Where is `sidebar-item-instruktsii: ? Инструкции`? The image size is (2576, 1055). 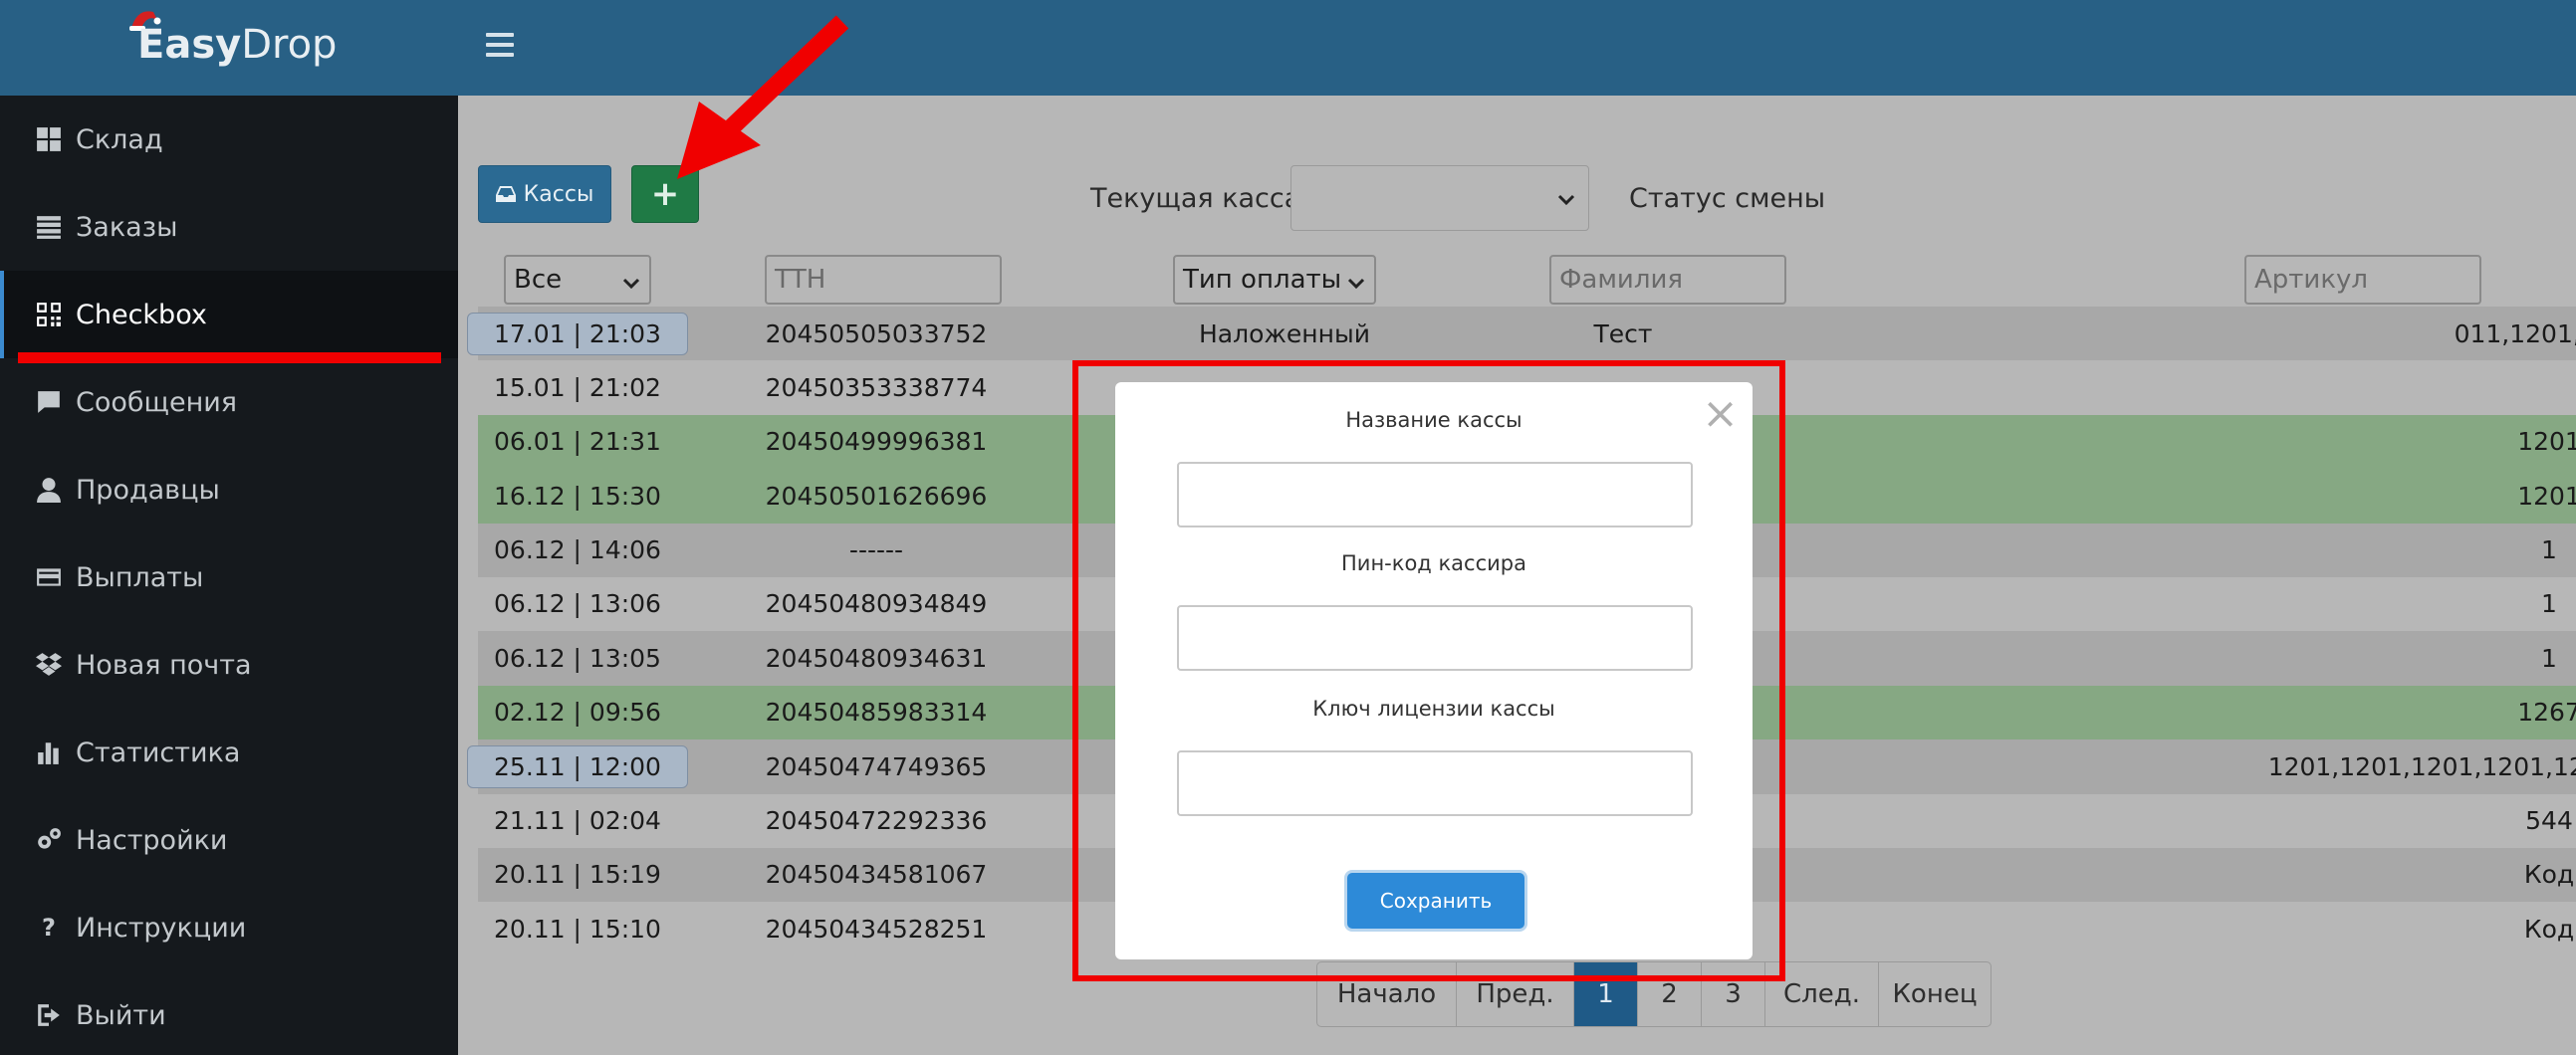
sidebar-item-instruktsii: ? Инструкции is located at coordinates (229, 927).